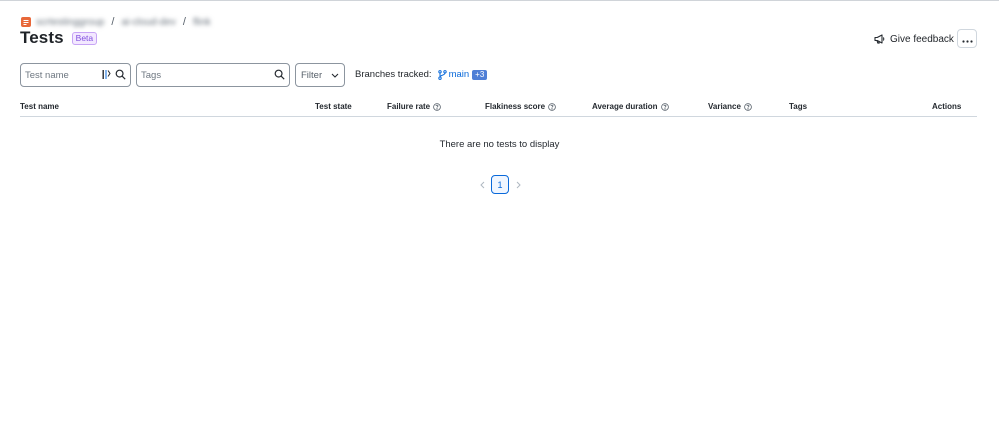 The height and width of the screenshot is (432, 999). I want to click on column-actions: Actions, so click(946, 106).